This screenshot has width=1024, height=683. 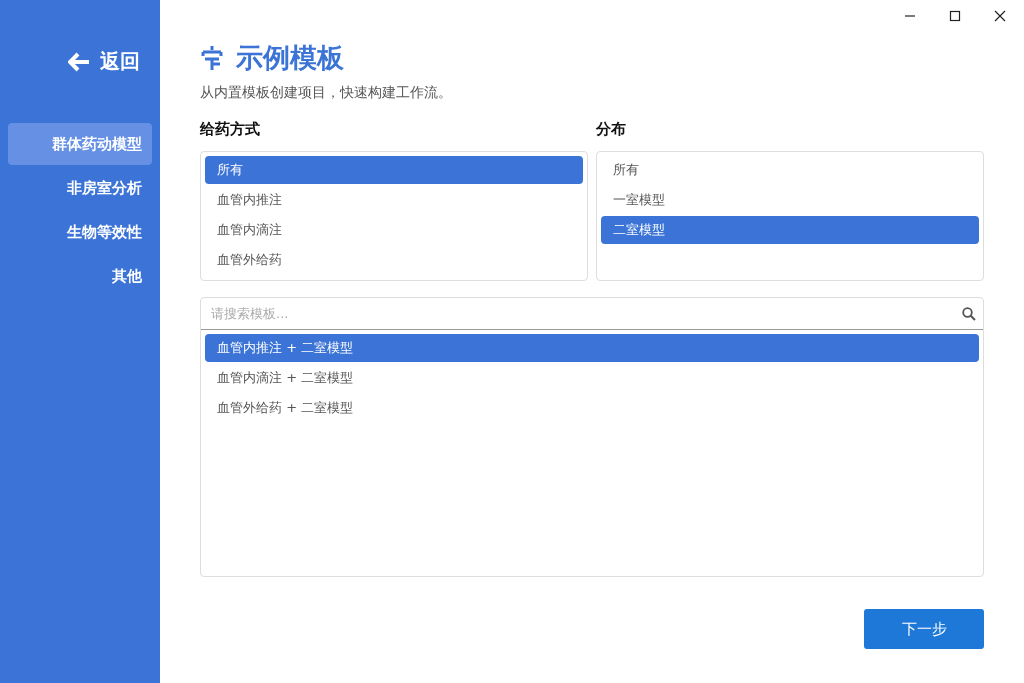 I want to click on sidebar-item: 其他, so click(x=80, y=276).